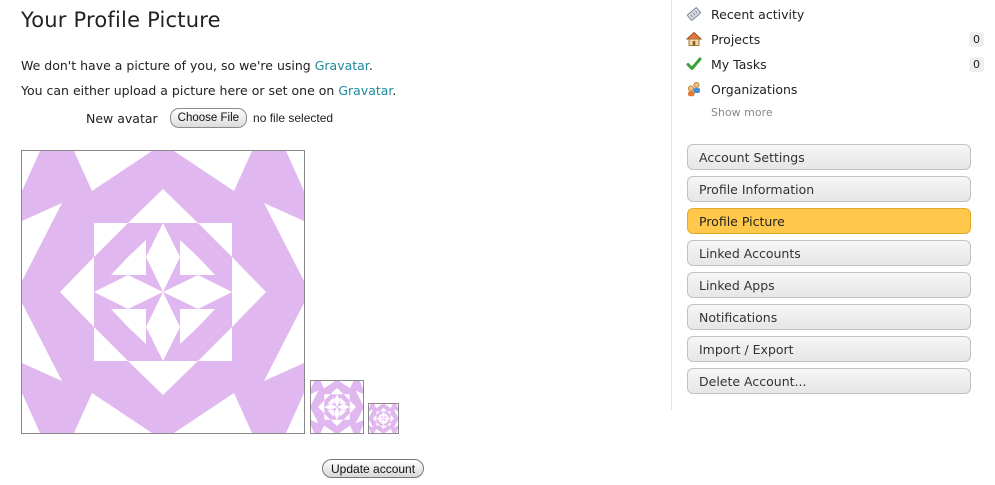 The height and width of the screenshot is (485, 995). Describe the element at coordinates (829, 253) in the screenshot. I see `menu-linked-accounts: Linked Accounts` at that location.